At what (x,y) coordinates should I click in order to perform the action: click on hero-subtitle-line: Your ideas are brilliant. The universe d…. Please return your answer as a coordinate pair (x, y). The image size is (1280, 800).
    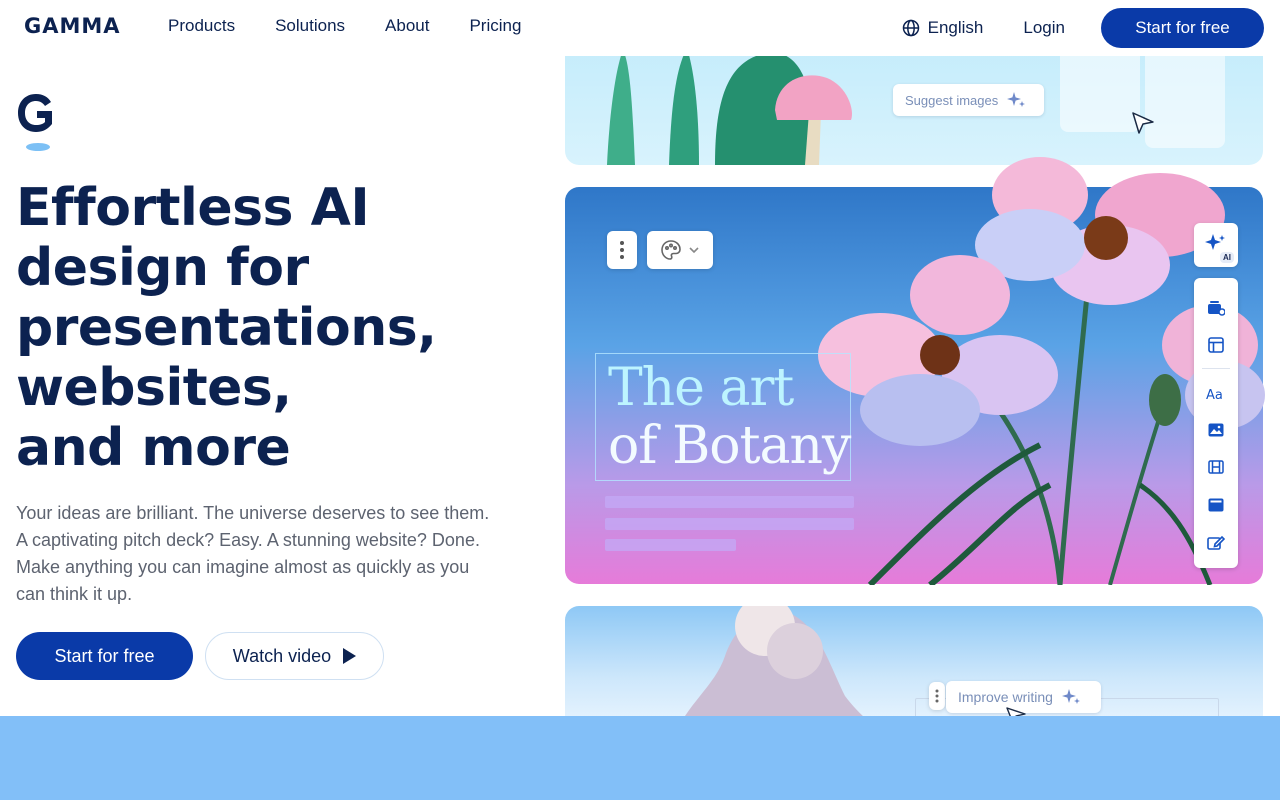
    Looking at the image, I should click on (253, 513).